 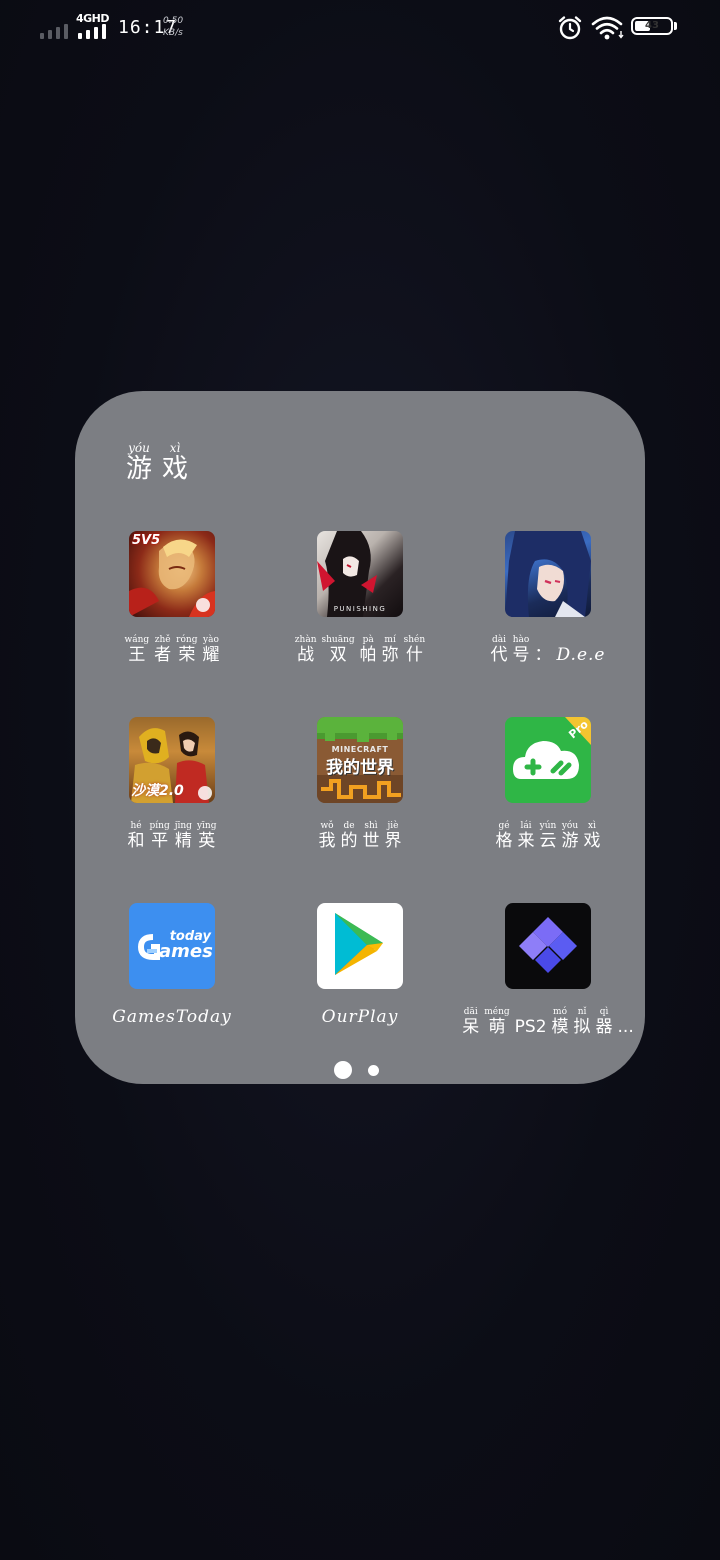 What do you see at coordinates (306, 650) in the screenshot?
I see `label-char: zhàn 战` at bounding box center [306, 650].